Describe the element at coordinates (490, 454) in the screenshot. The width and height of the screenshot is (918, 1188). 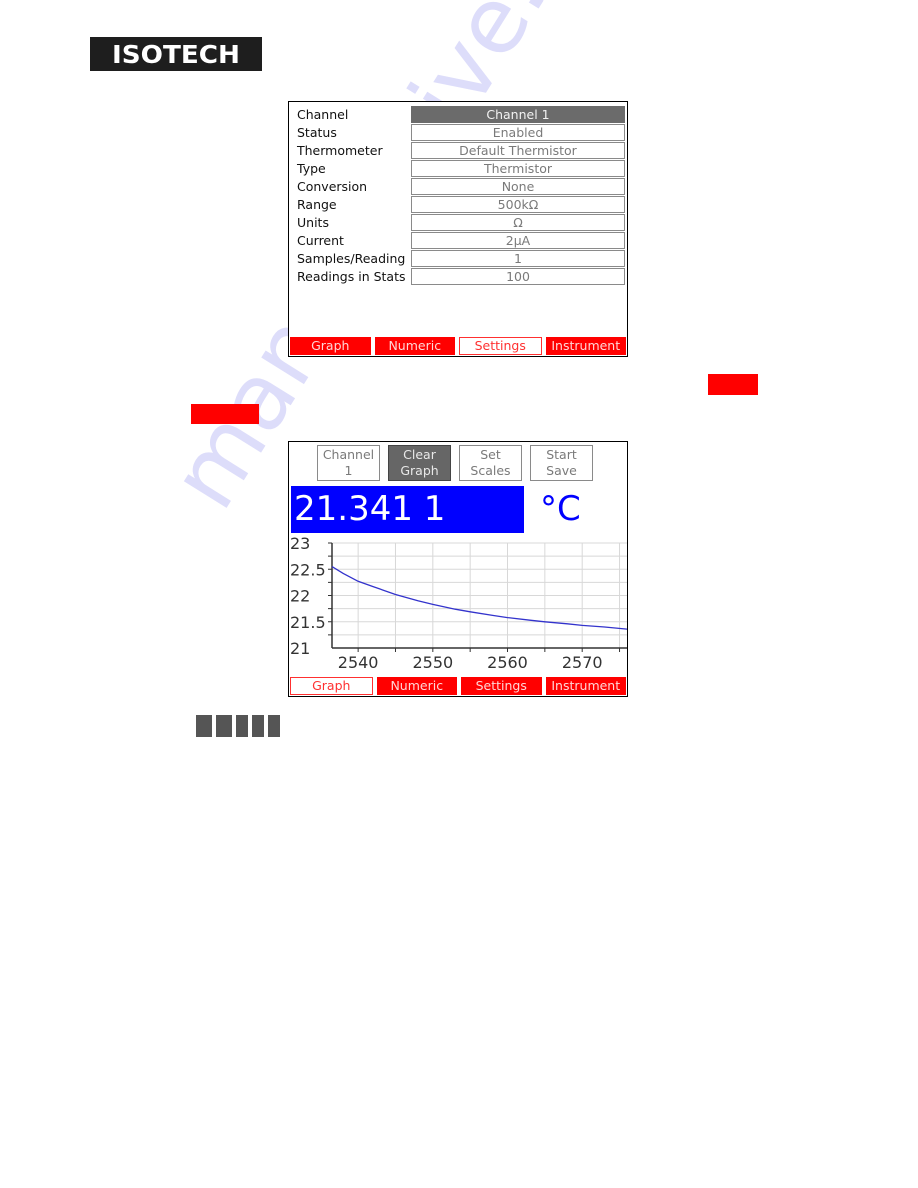
I see `set-scales-label-1: Set` at that location.